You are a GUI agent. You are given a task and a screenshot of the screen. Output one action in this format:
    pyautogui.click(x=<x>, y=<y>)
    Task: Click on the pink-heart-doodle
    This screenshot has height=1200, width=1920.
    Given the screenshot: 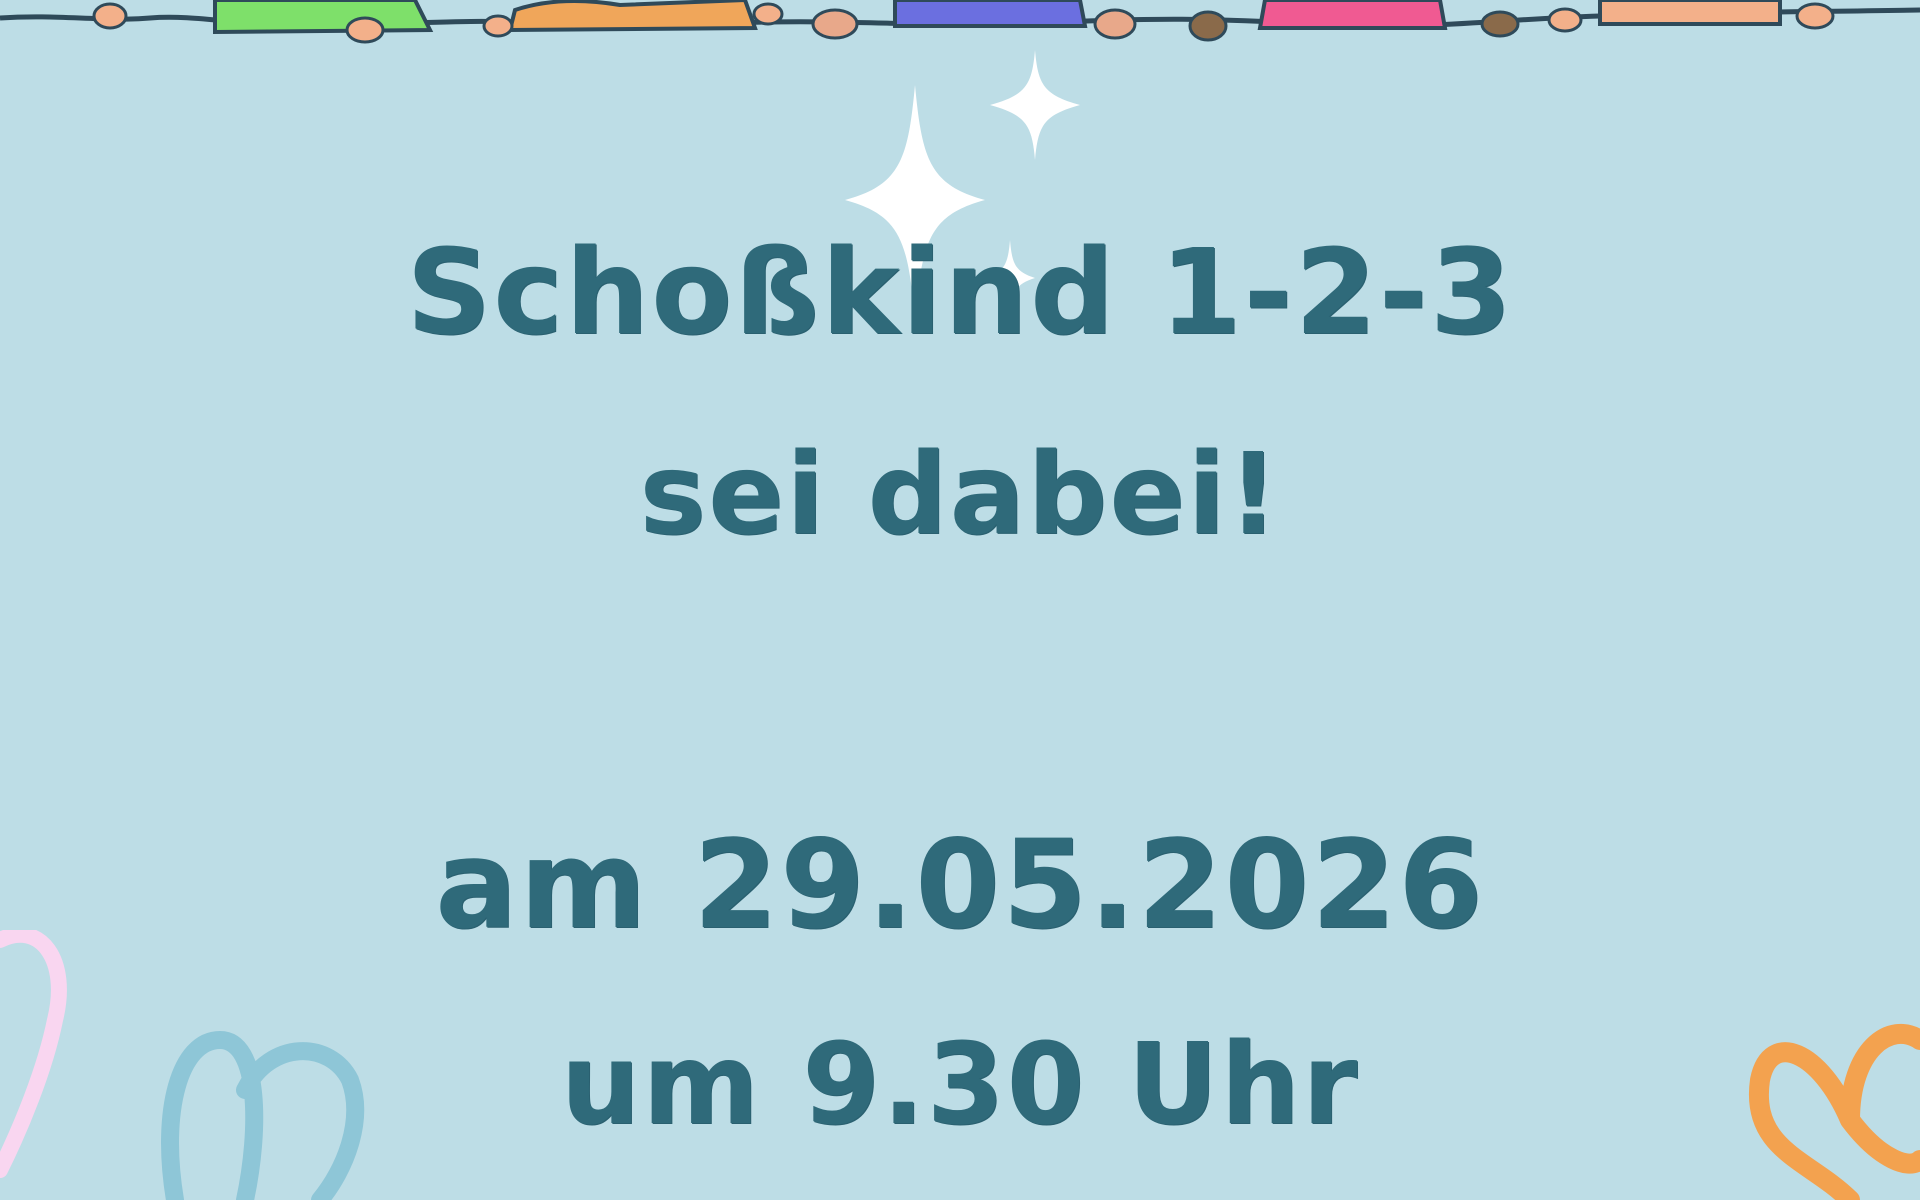 What is the action you would take?
    pyautogui.click(x=33, y=1054)
    